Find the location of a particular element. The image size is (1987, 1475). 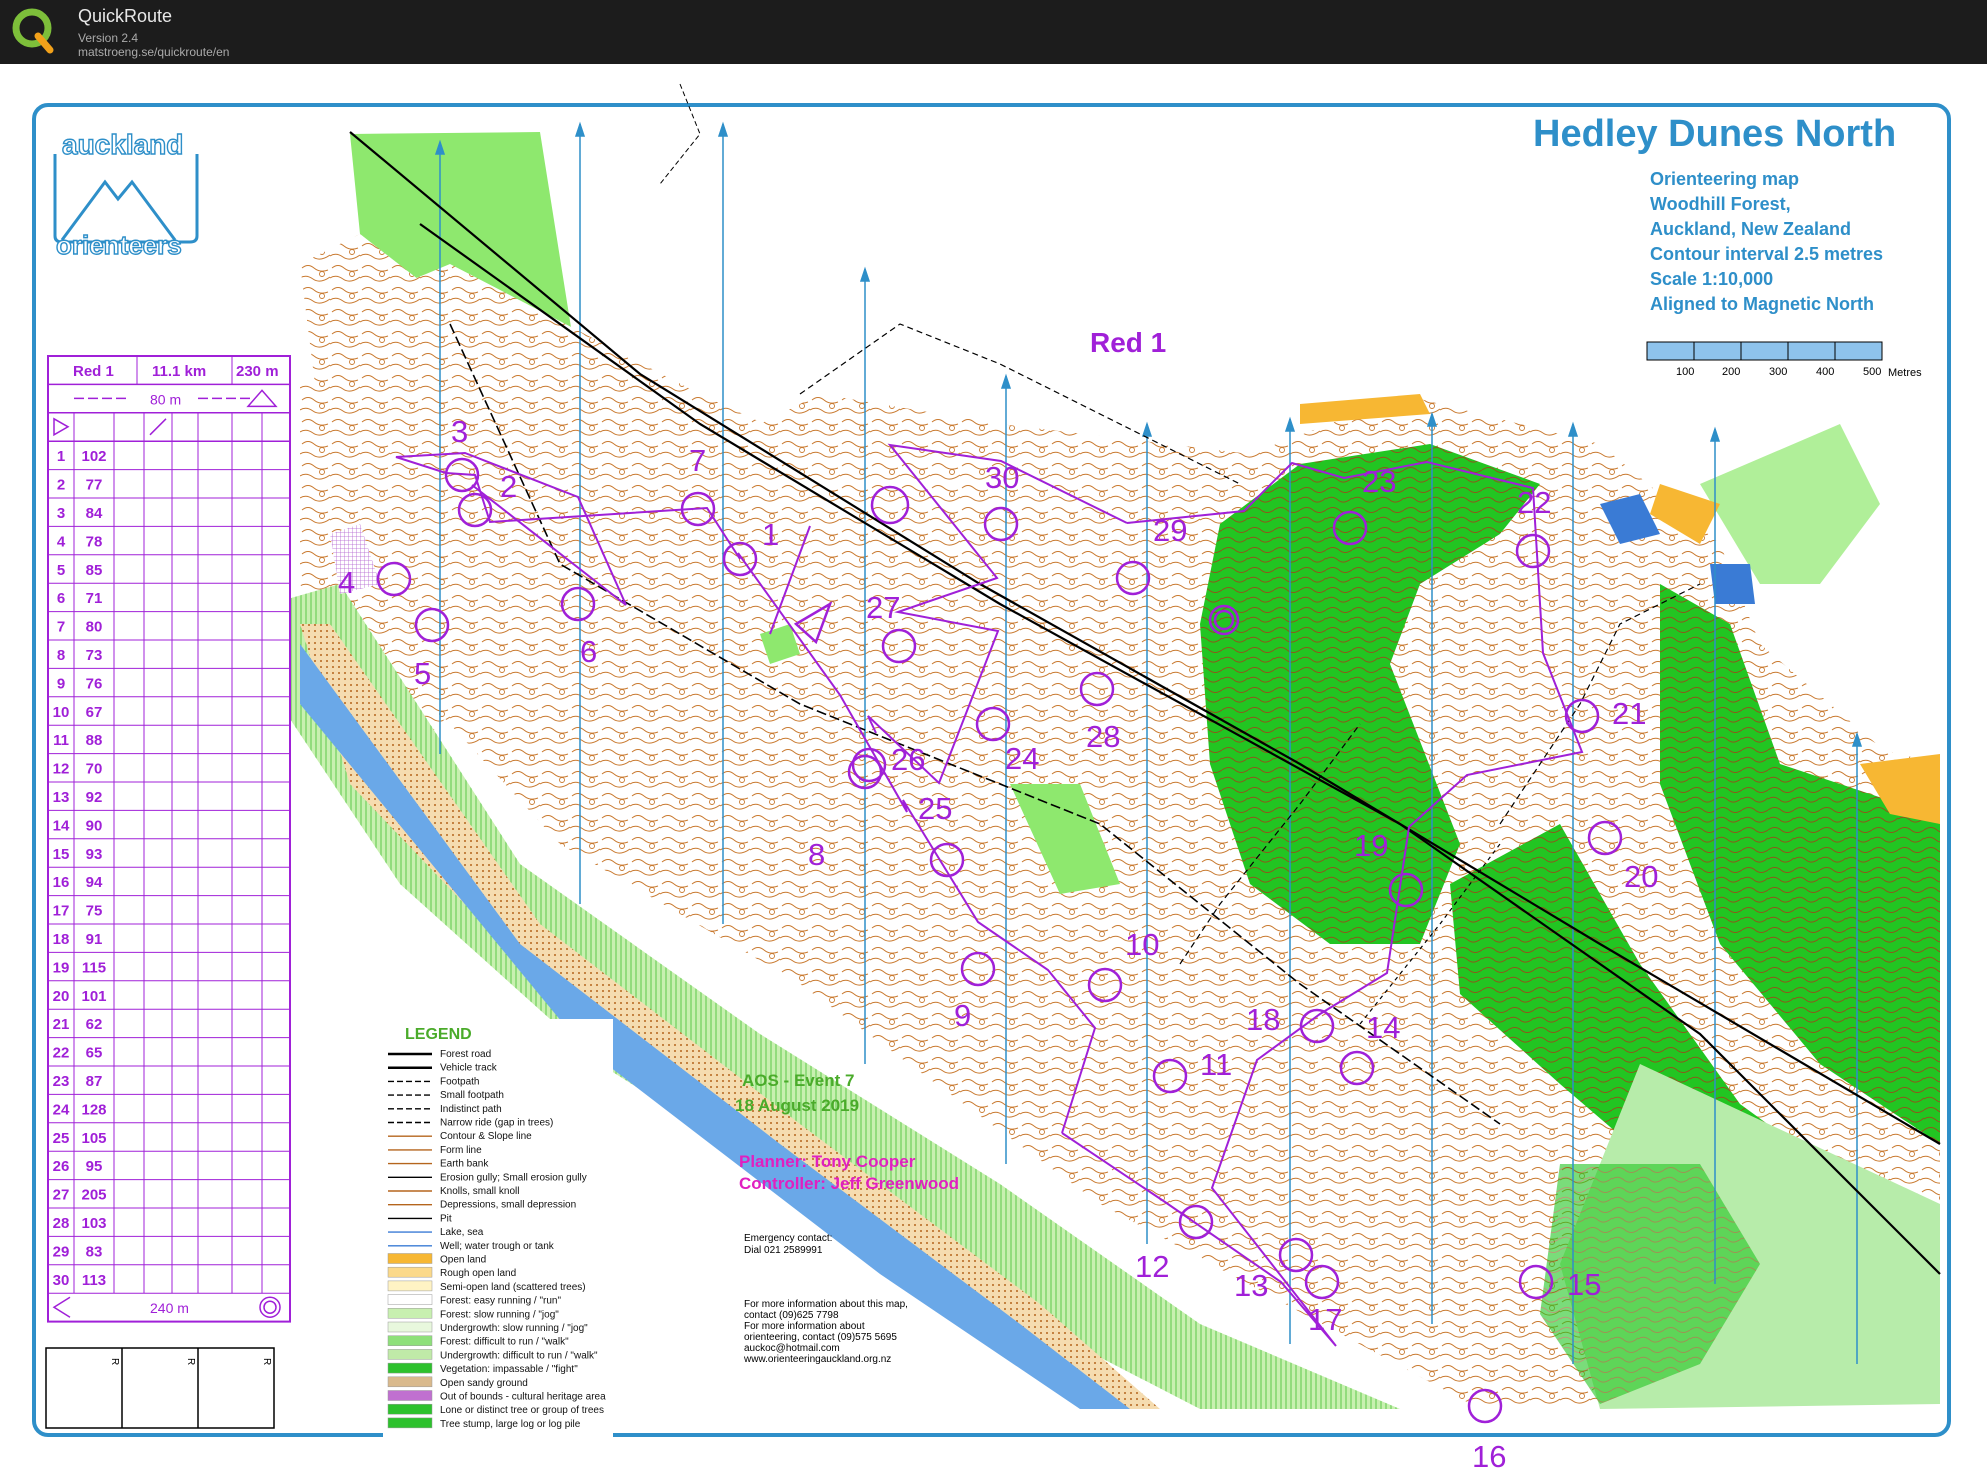

legend-item: Forest: slow running / "jog" is located at coordinates (499, 1314).